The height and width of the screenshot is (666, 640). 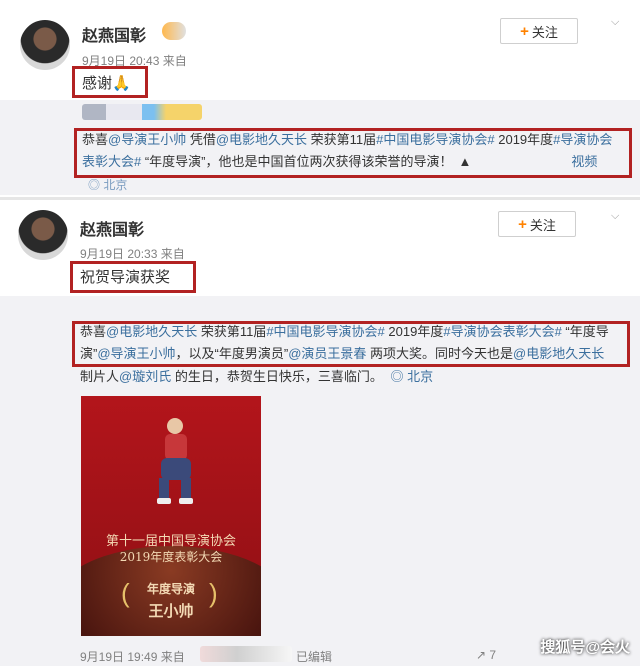 I want to click on share-icon: ↗, so click(x=481, y=655).